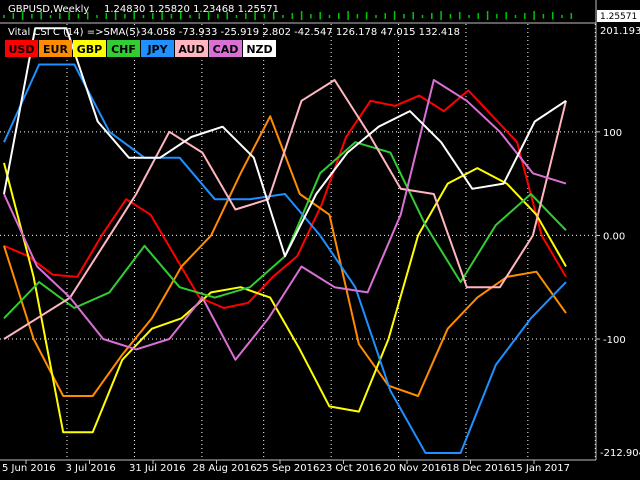 This screenshot has width=640, height=480. I want to click on legend-label-eur: EUR, so click(55, 49).